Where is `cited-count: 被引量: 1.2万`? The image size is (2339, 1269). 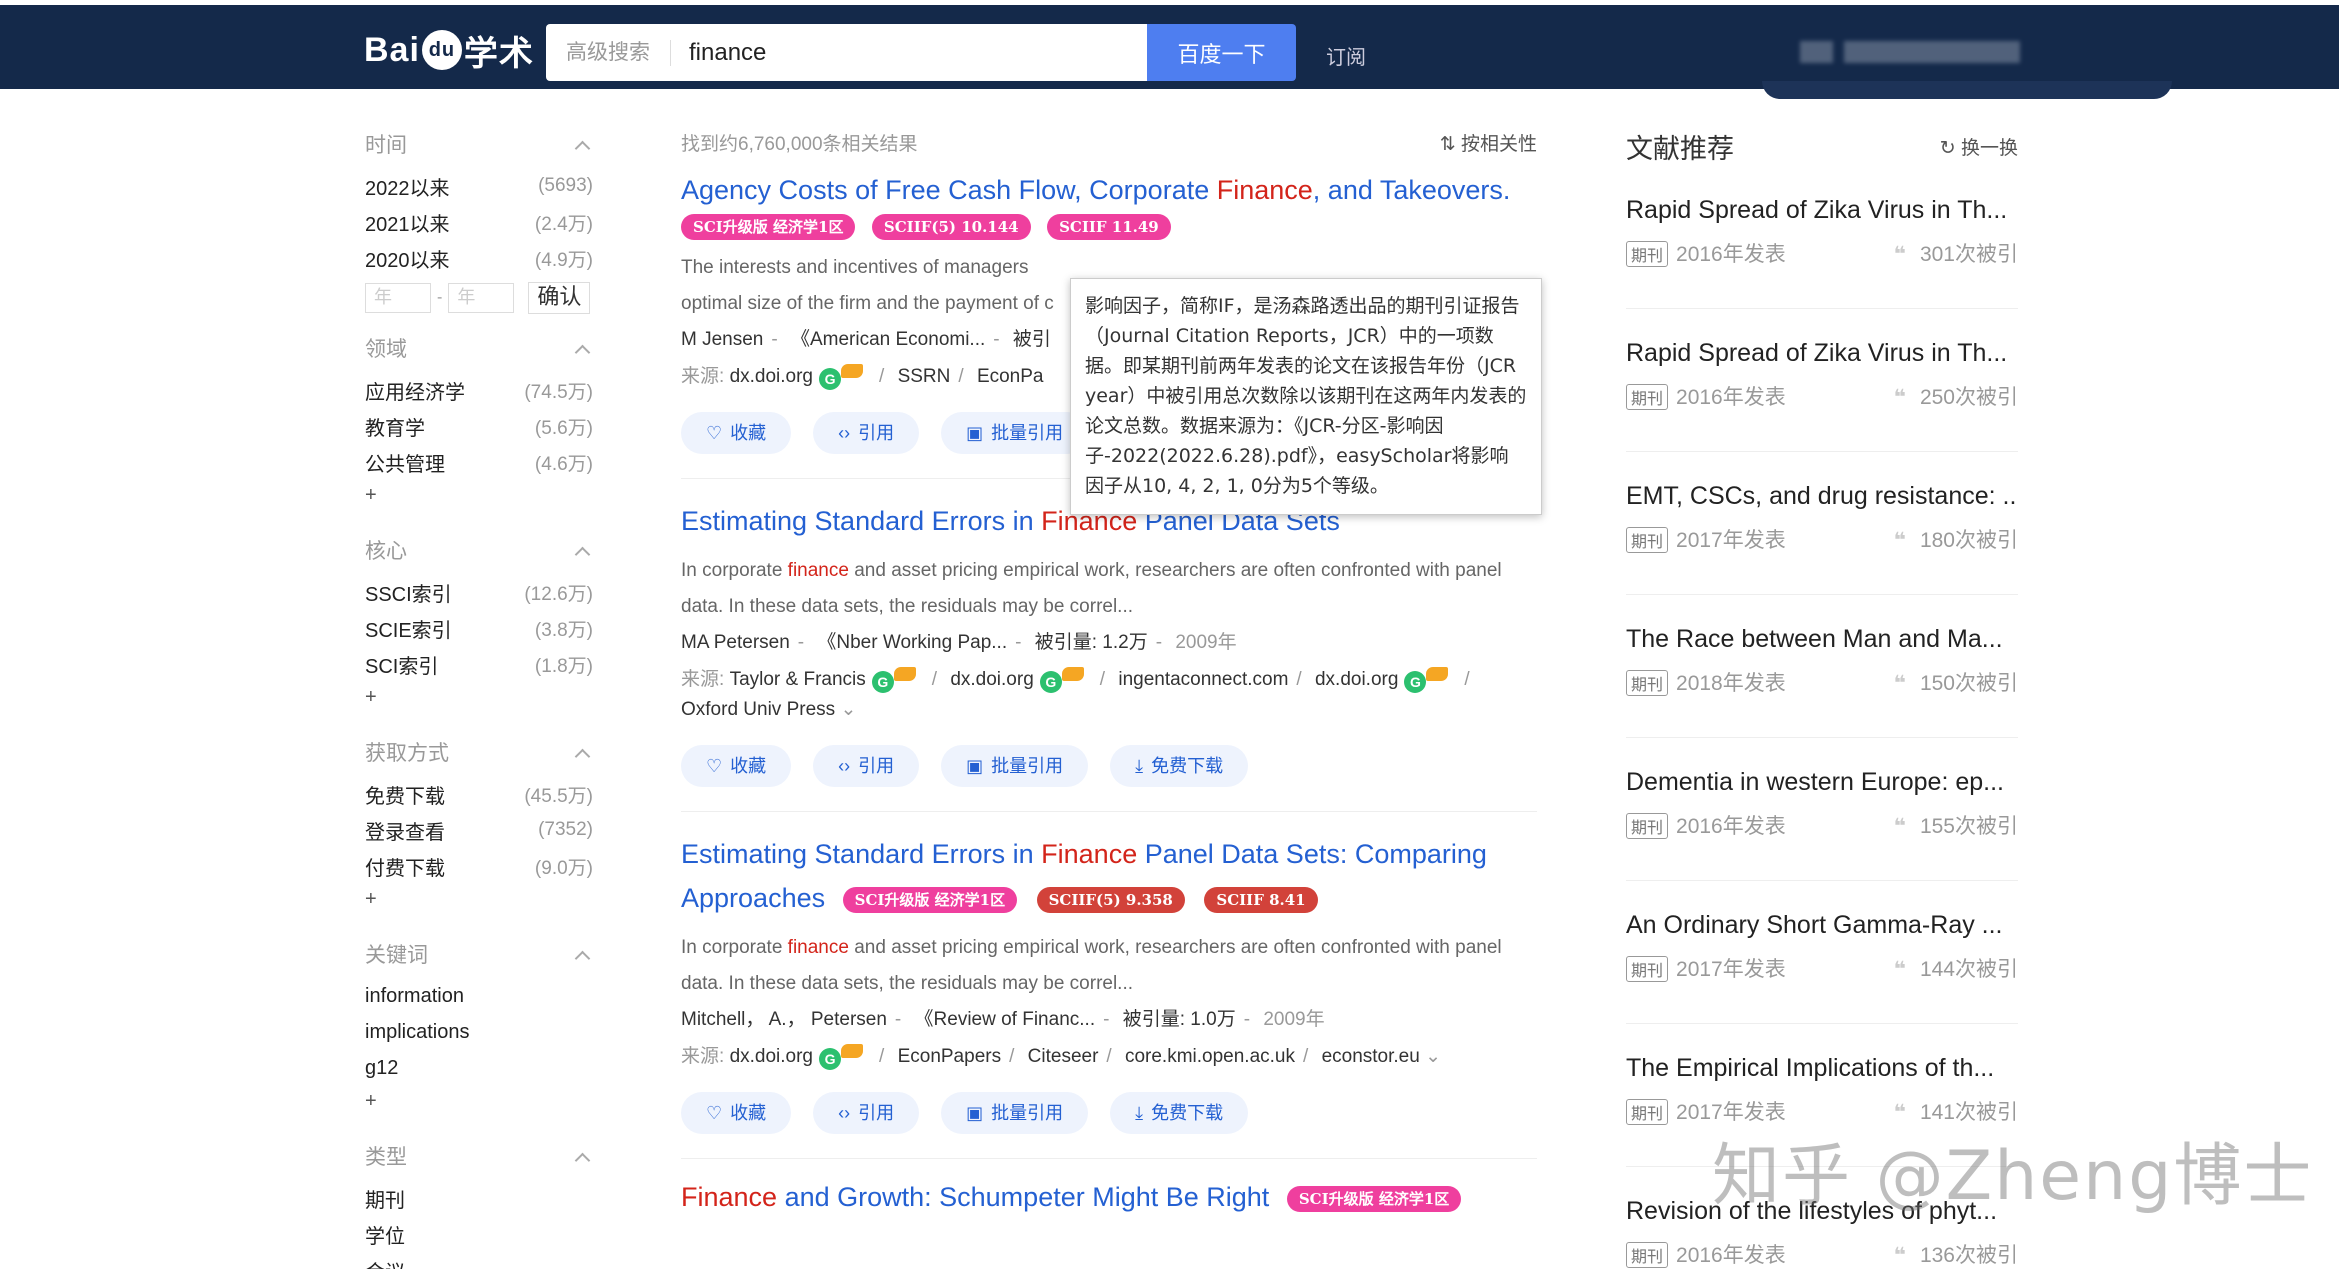
cited-count: 被引量: 1.2万 is located at coordinates (1091, 642).